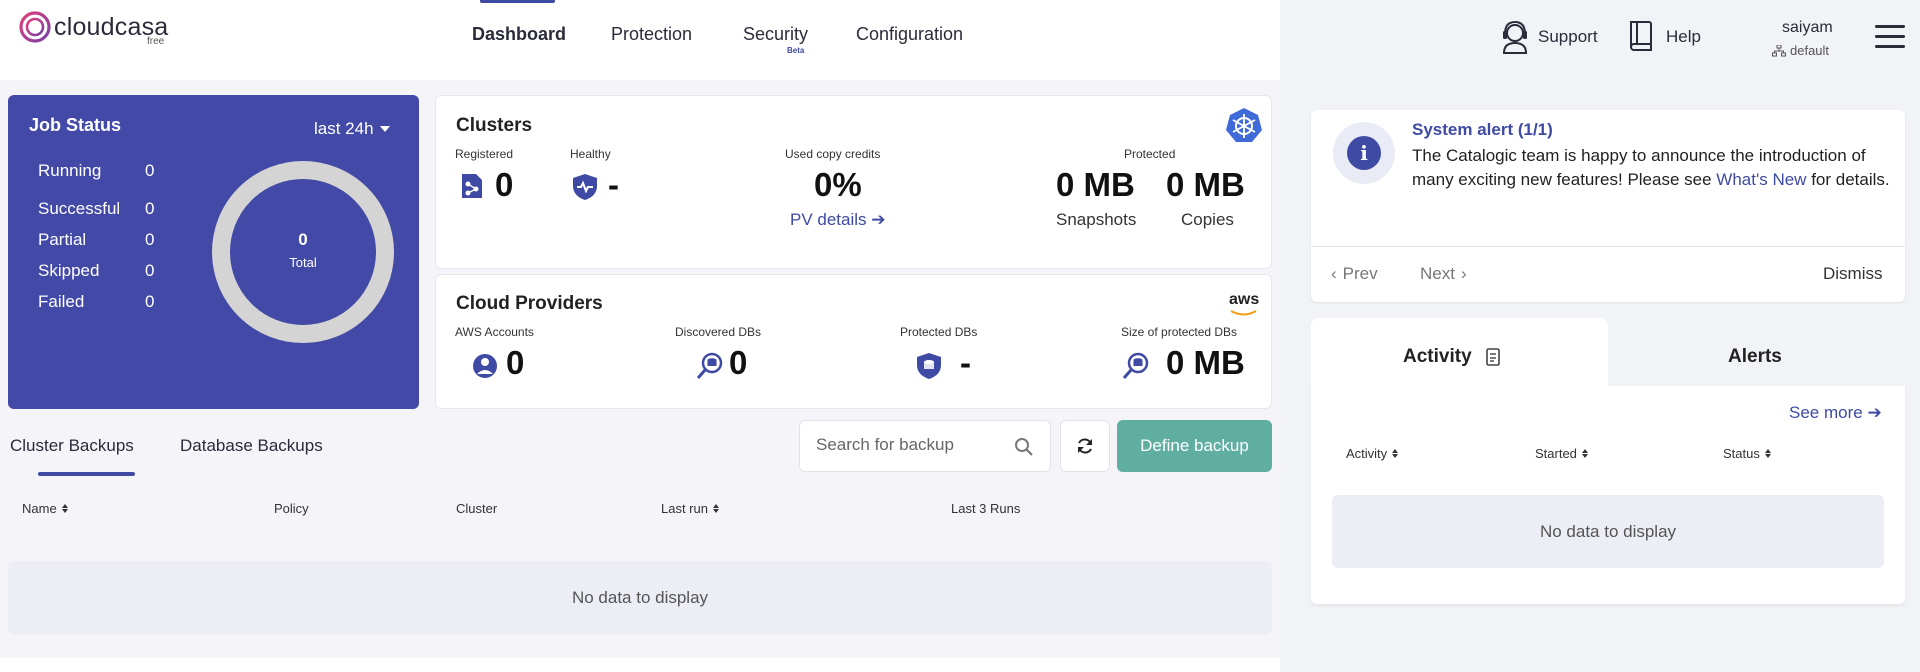 The width and height of the screenshot is (1920, 672). I want to click on column-policy: Policy, so click(291, 508).